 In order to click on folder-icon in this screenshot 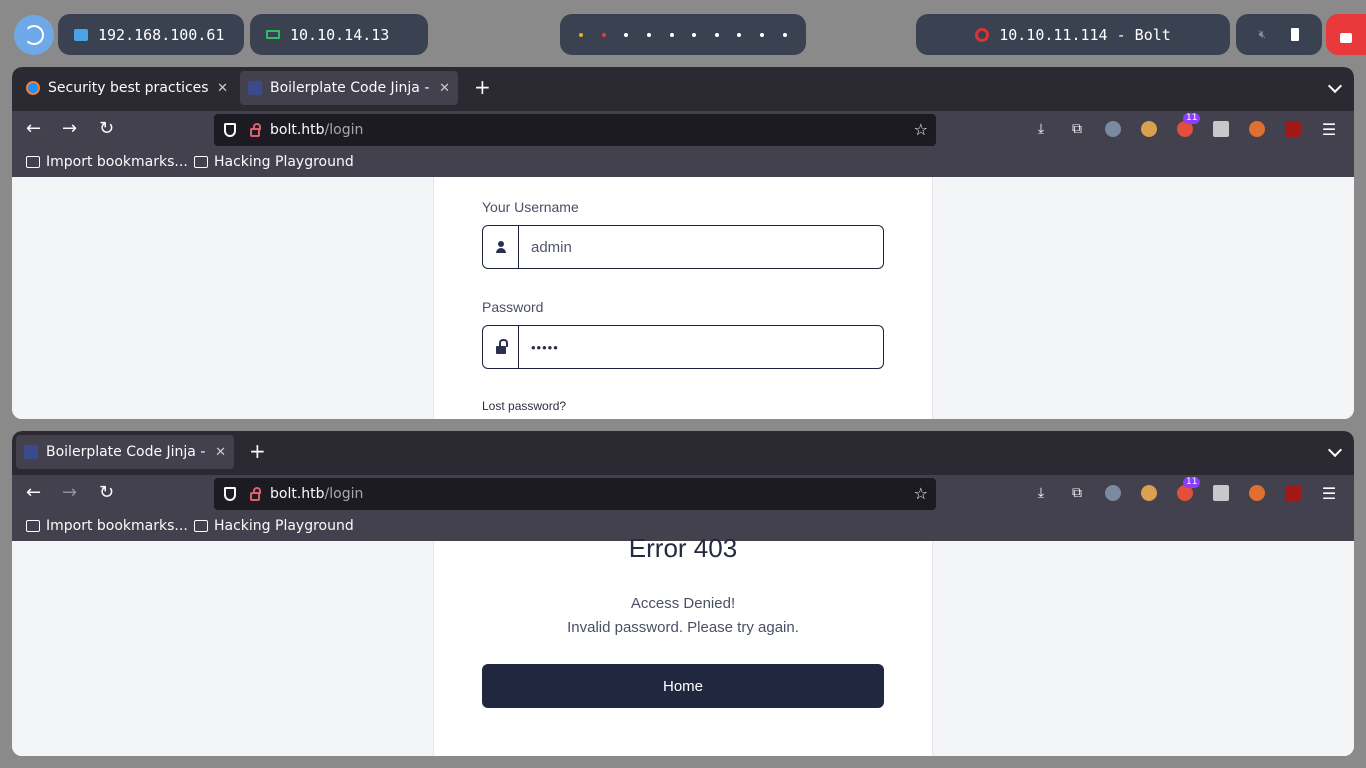, I will do `click(201, 526)`.